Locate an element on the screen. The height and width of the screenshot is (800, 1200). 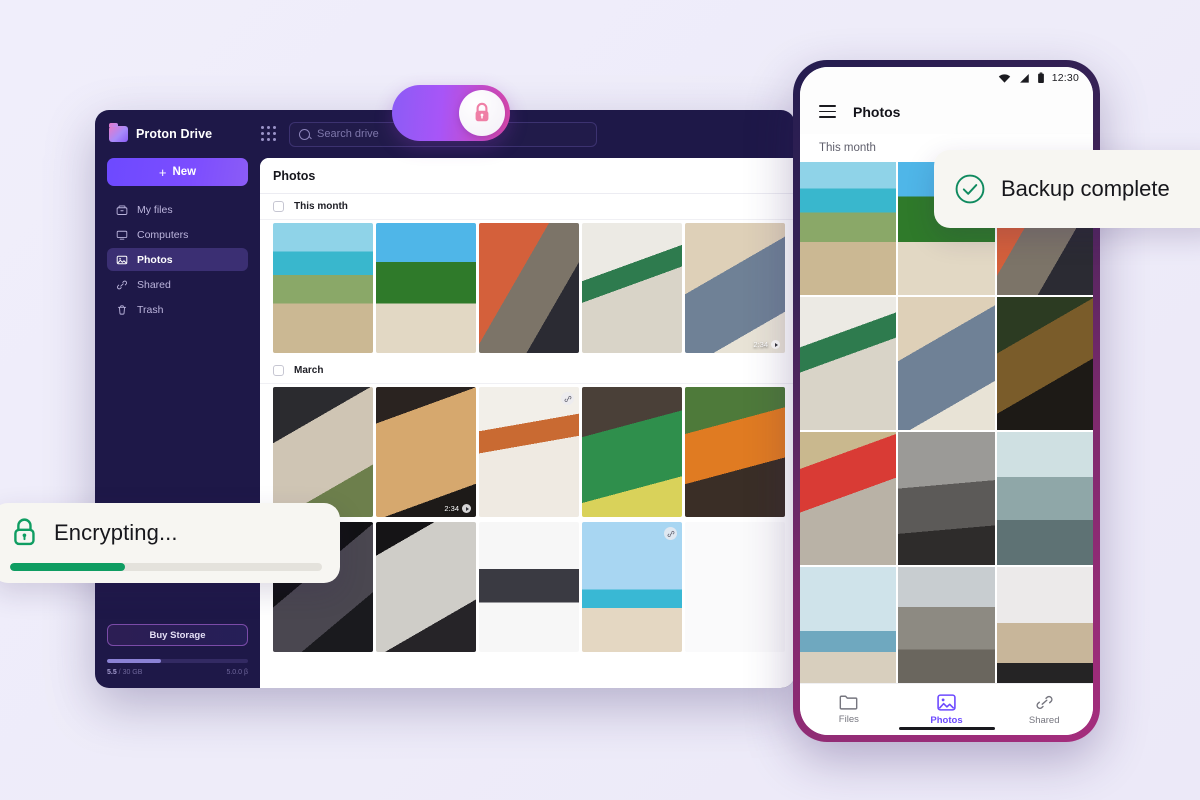
section-header-this-month: This month is located at coordinates (527, 207).